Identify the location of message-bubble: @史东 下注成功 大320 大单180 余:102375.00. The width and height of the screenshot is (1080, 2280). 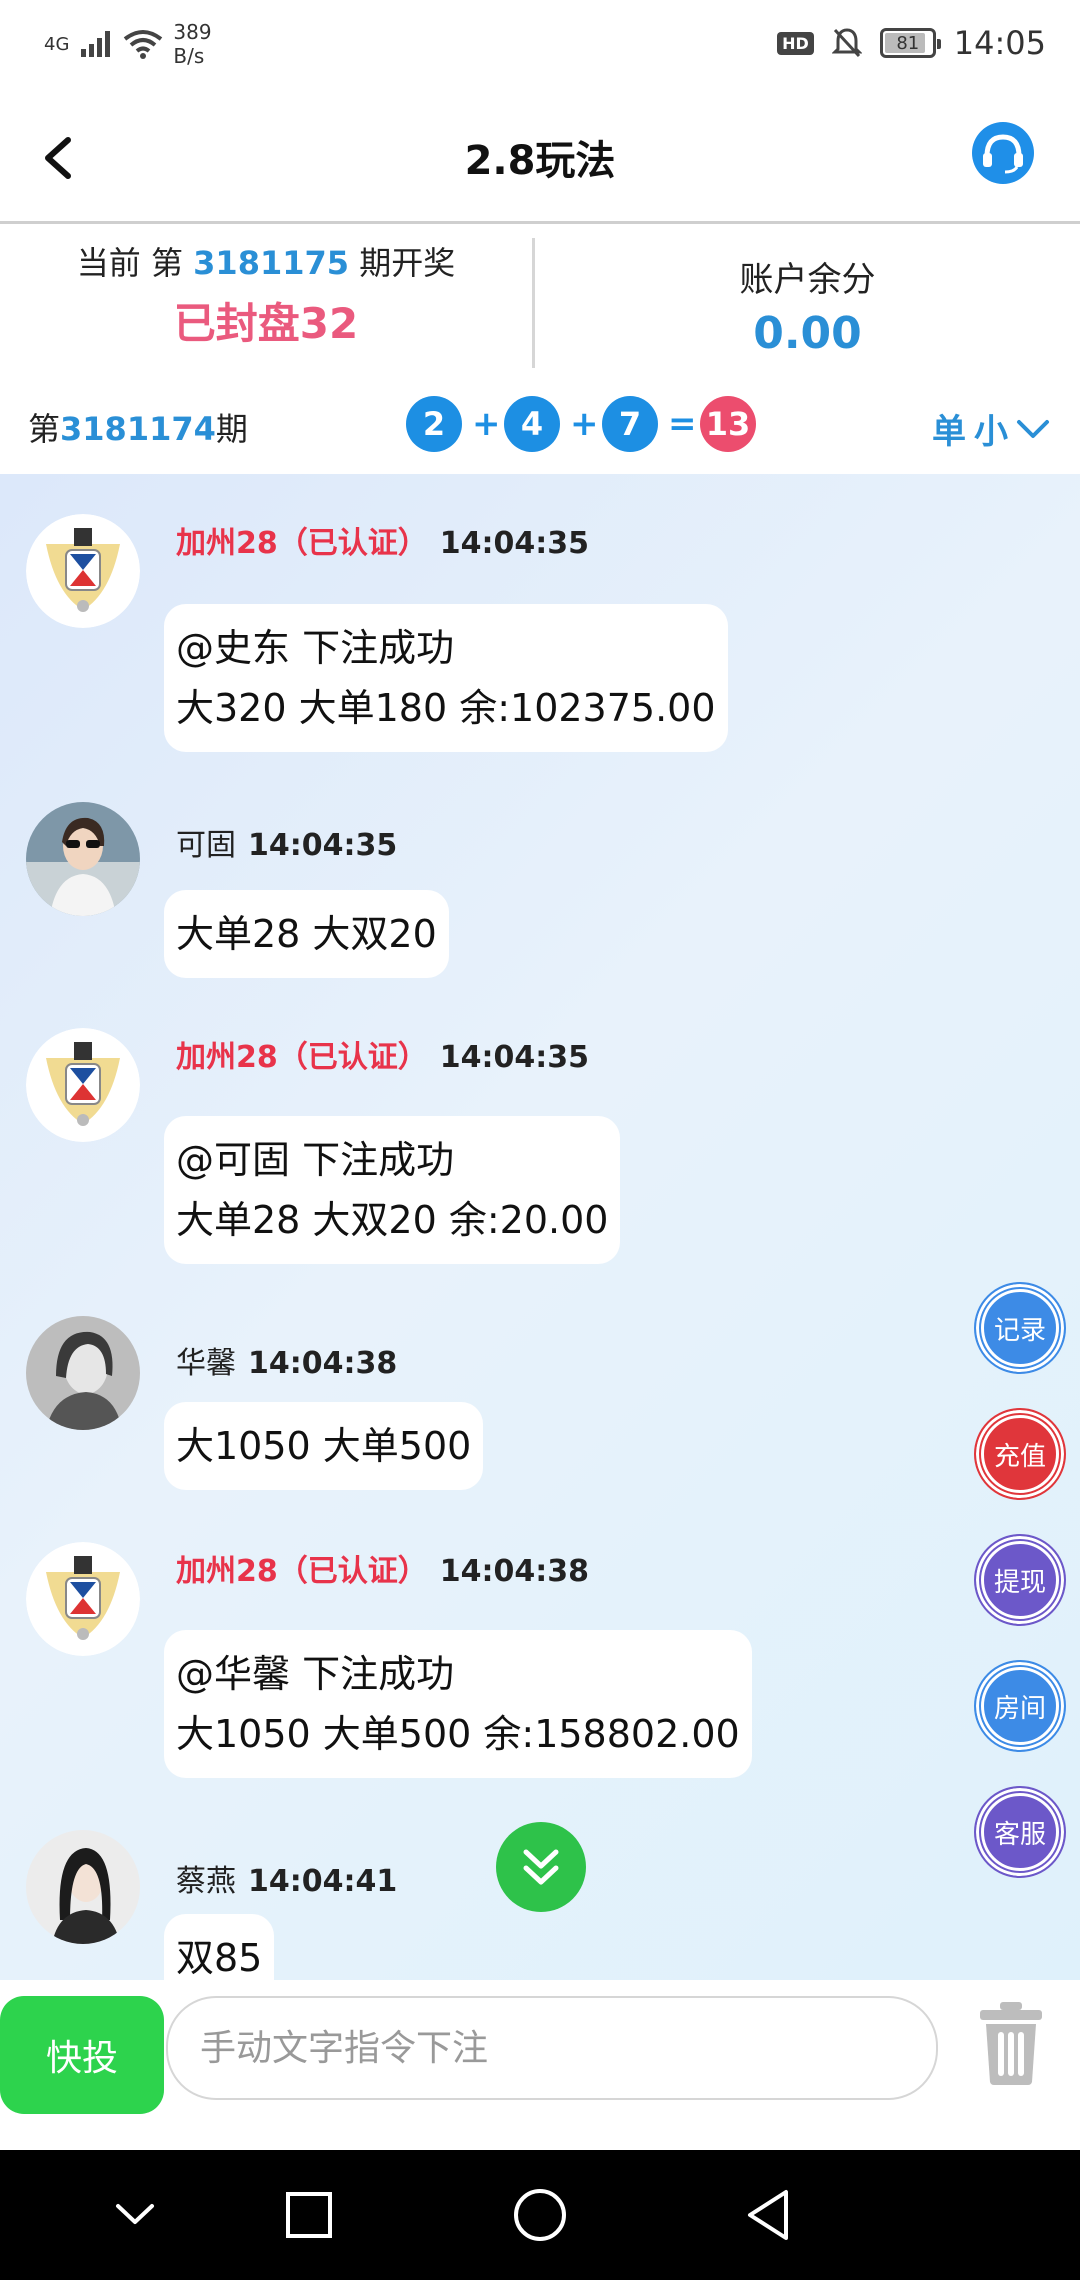
(446, 678).